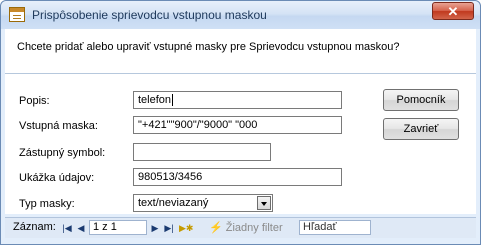 This screenshot has height=245, width=481. I want to click on close-button: Zavrieť, so click(421, 129).